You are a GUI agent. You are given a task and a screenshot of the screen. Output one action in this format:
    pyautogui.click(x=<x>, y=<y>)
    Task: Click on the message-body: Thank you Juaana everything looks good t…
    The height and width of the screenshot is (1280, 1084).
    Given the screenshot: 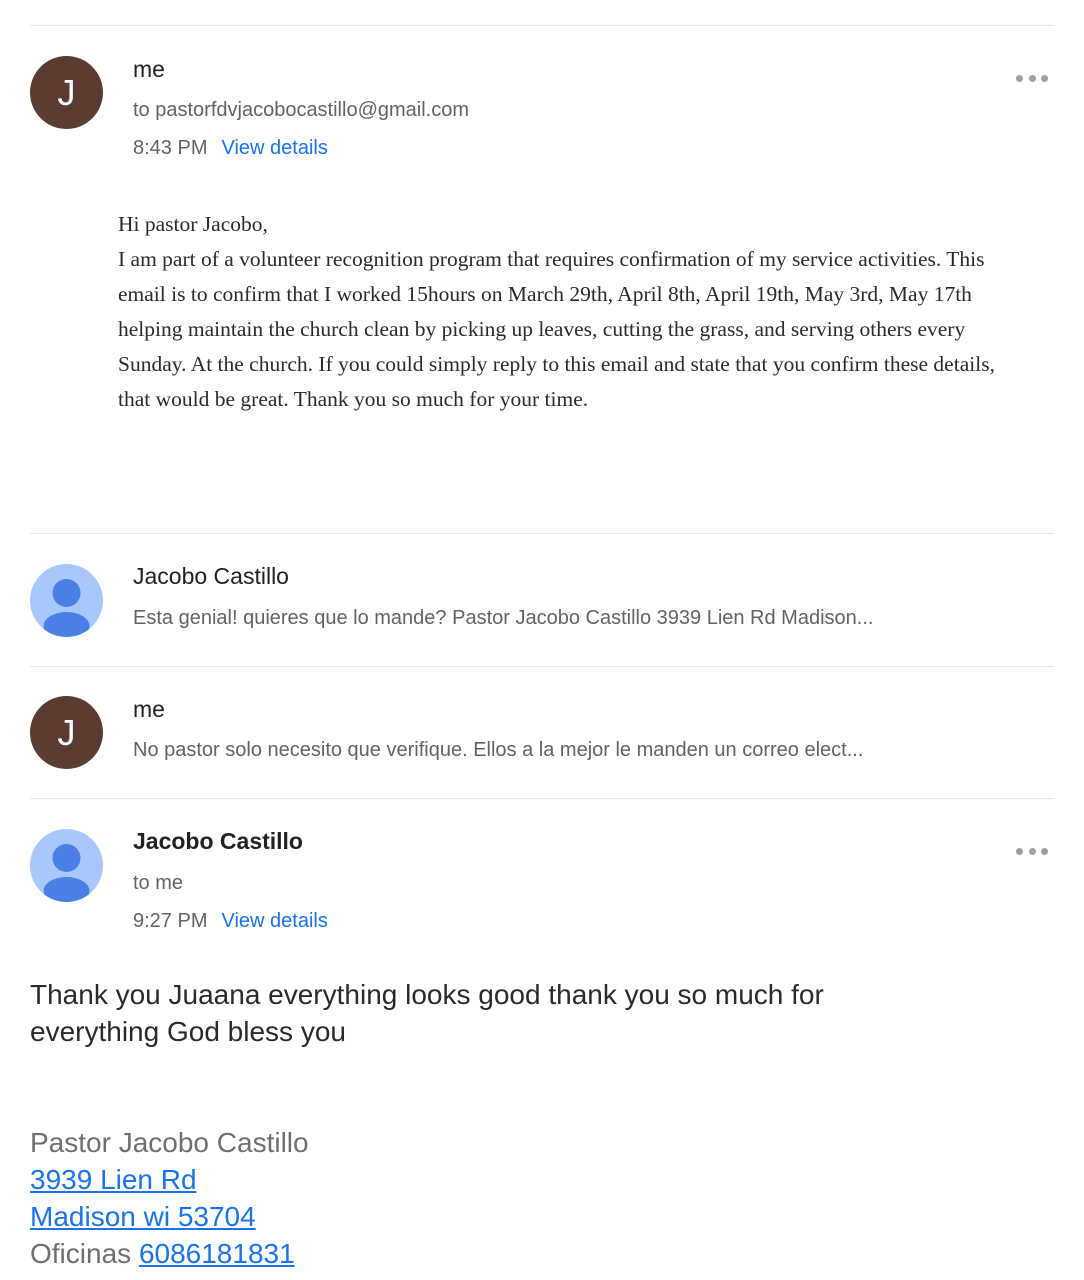 What is the action you would take?
    pyautogui.click(x=427, y=1013)
    